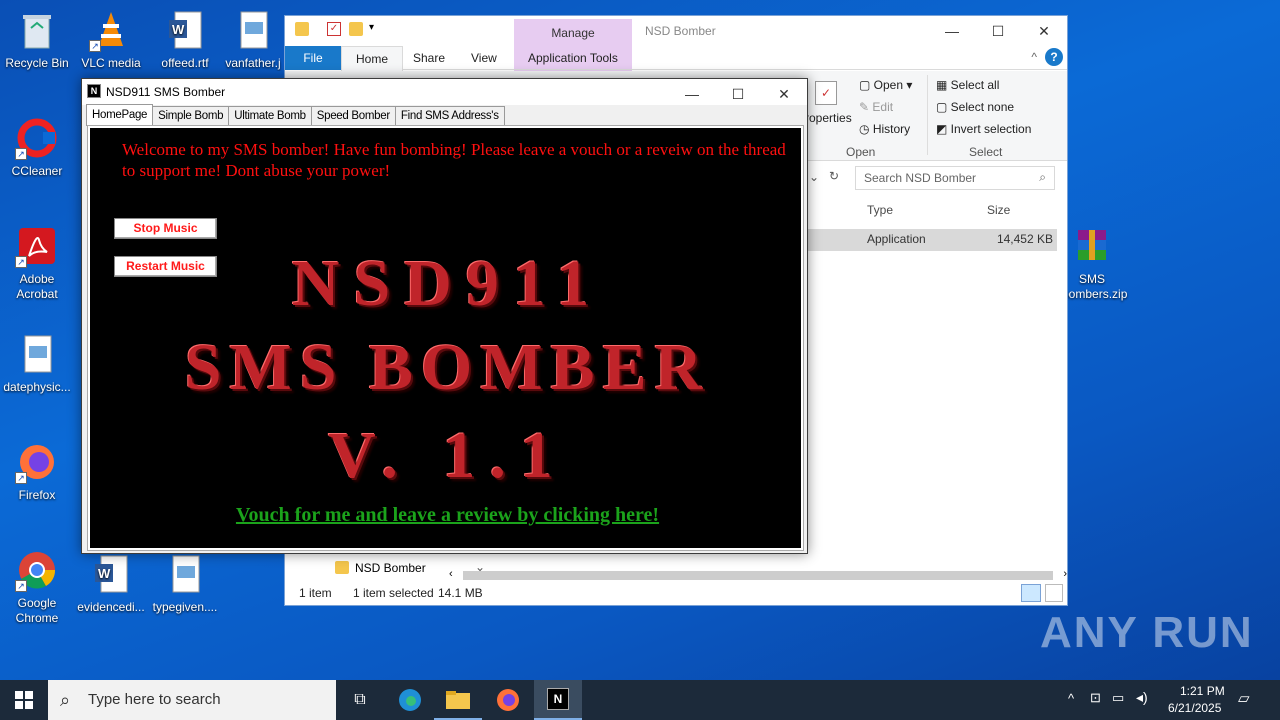 This screenshot has width=1280, height=720. I want to click on scroll-left-icon: ‹, so click(451, 574).